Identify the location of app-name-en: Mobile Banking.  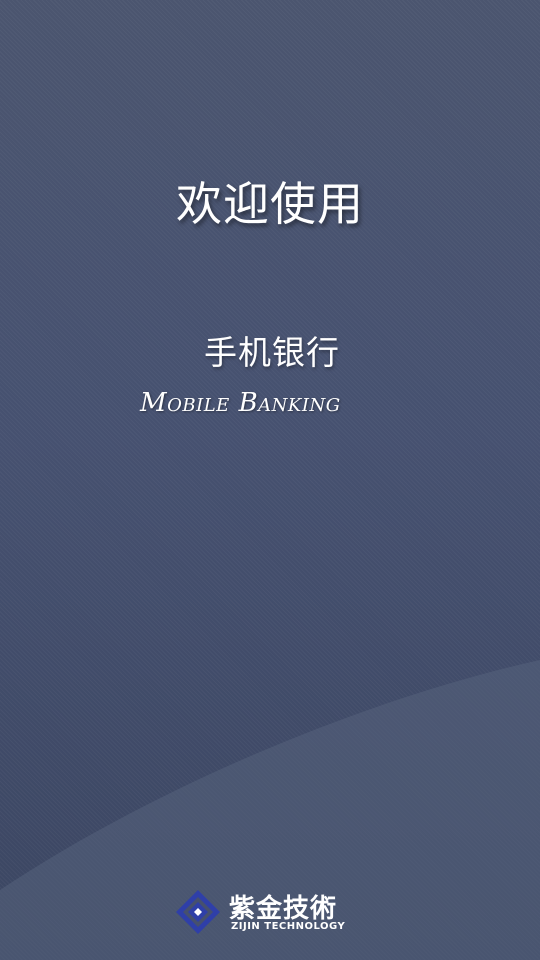
(240, 403).